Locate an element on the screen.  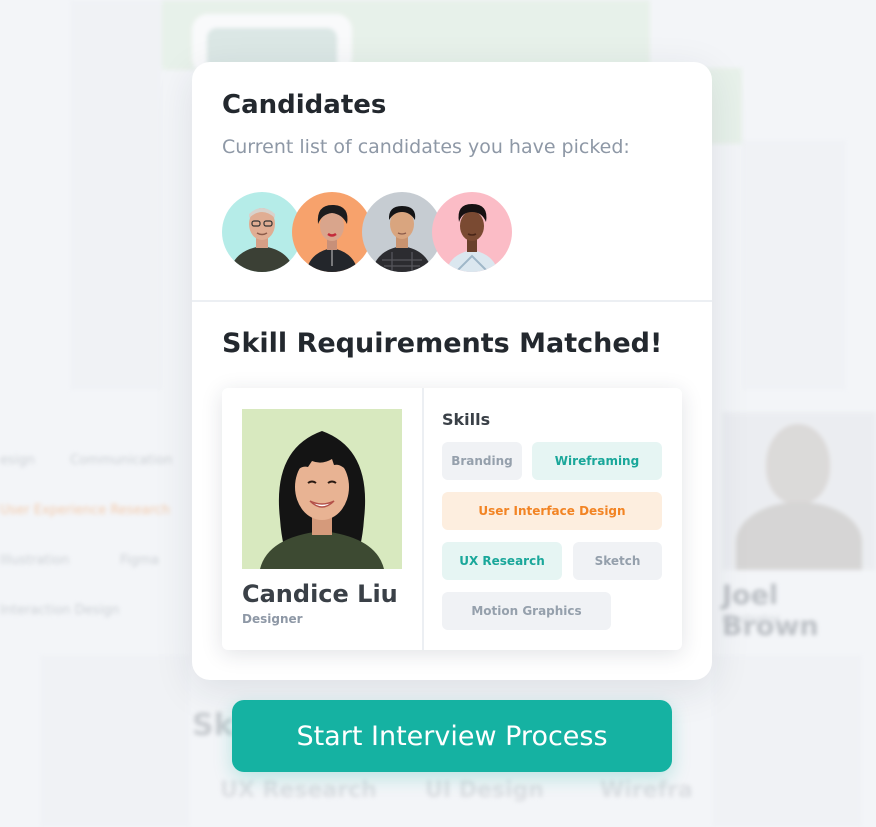
skill-chip-ux-research: UX Research is located at coordinates (502, 561).